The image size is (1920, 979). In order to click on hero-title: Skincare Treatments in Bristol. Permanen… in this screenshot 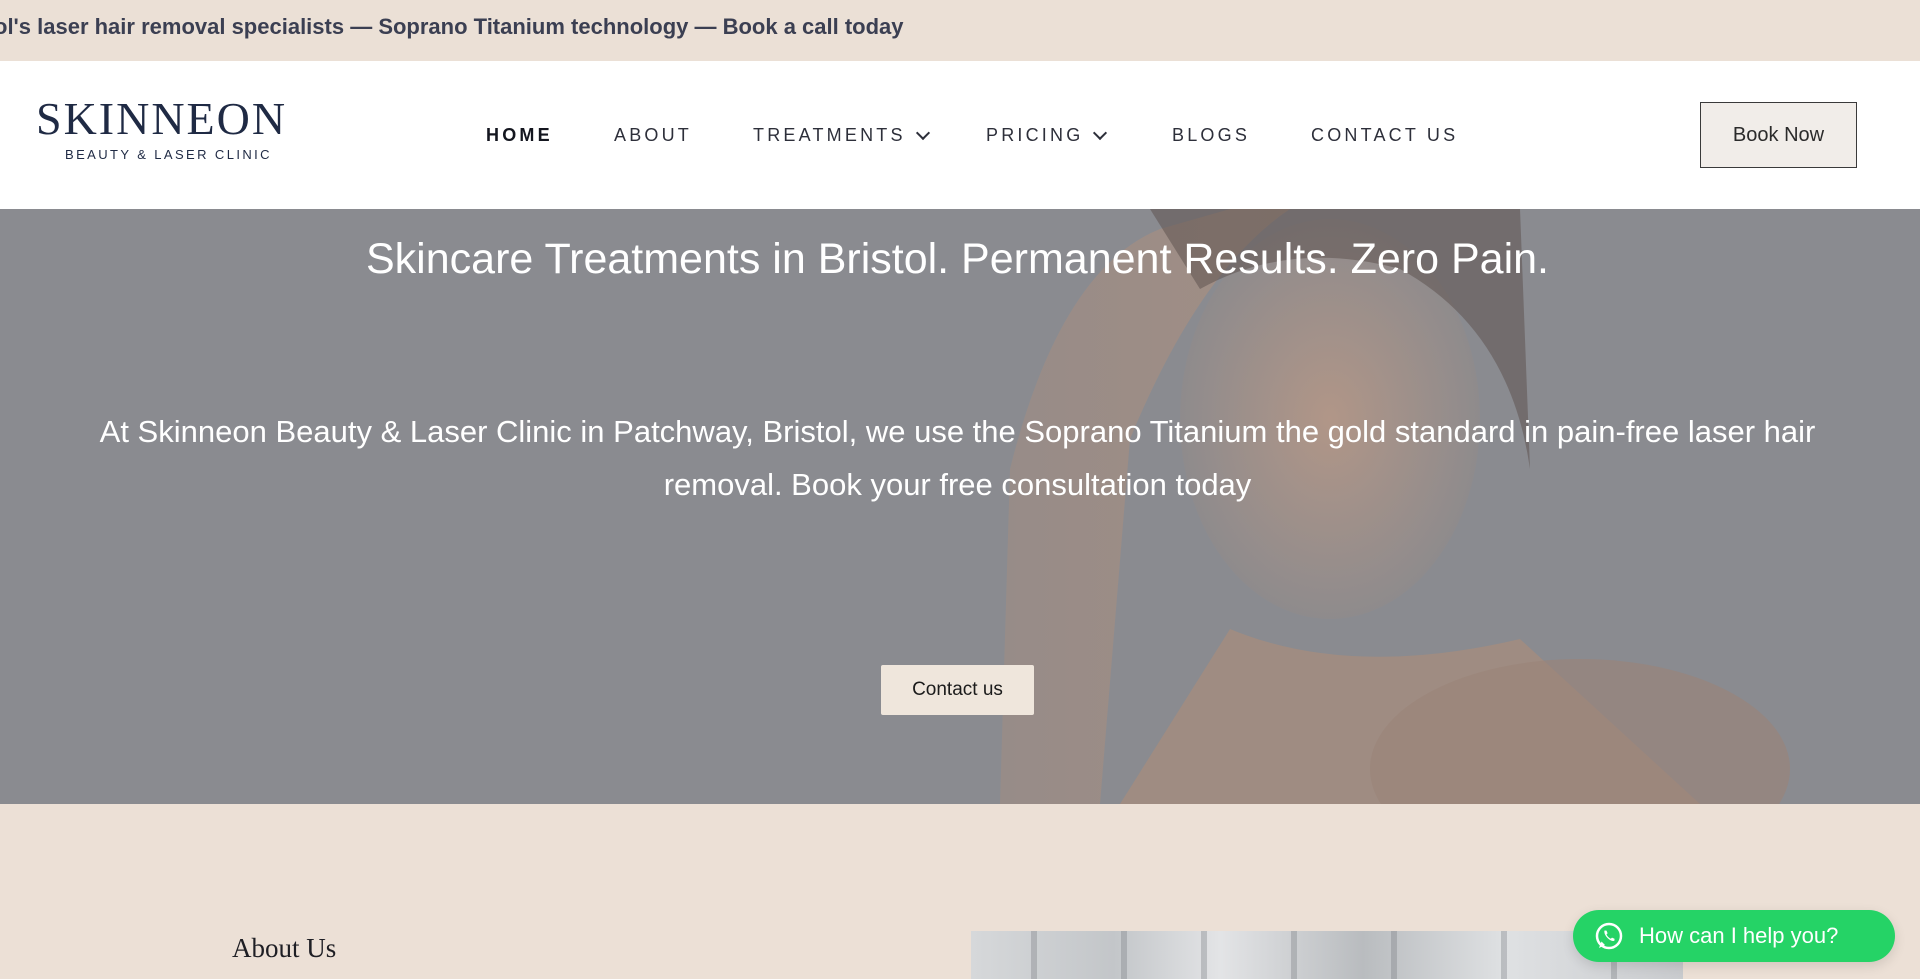, I will do `click(957, 259)`.